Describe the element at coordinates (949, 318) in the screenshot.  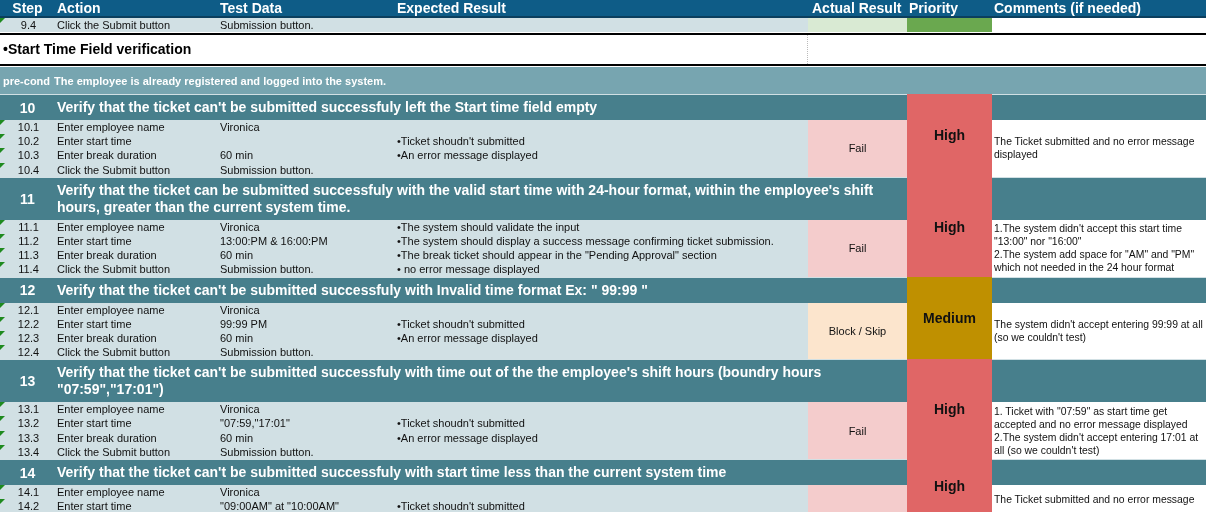
I see `priority-cell: Medium` at that location.